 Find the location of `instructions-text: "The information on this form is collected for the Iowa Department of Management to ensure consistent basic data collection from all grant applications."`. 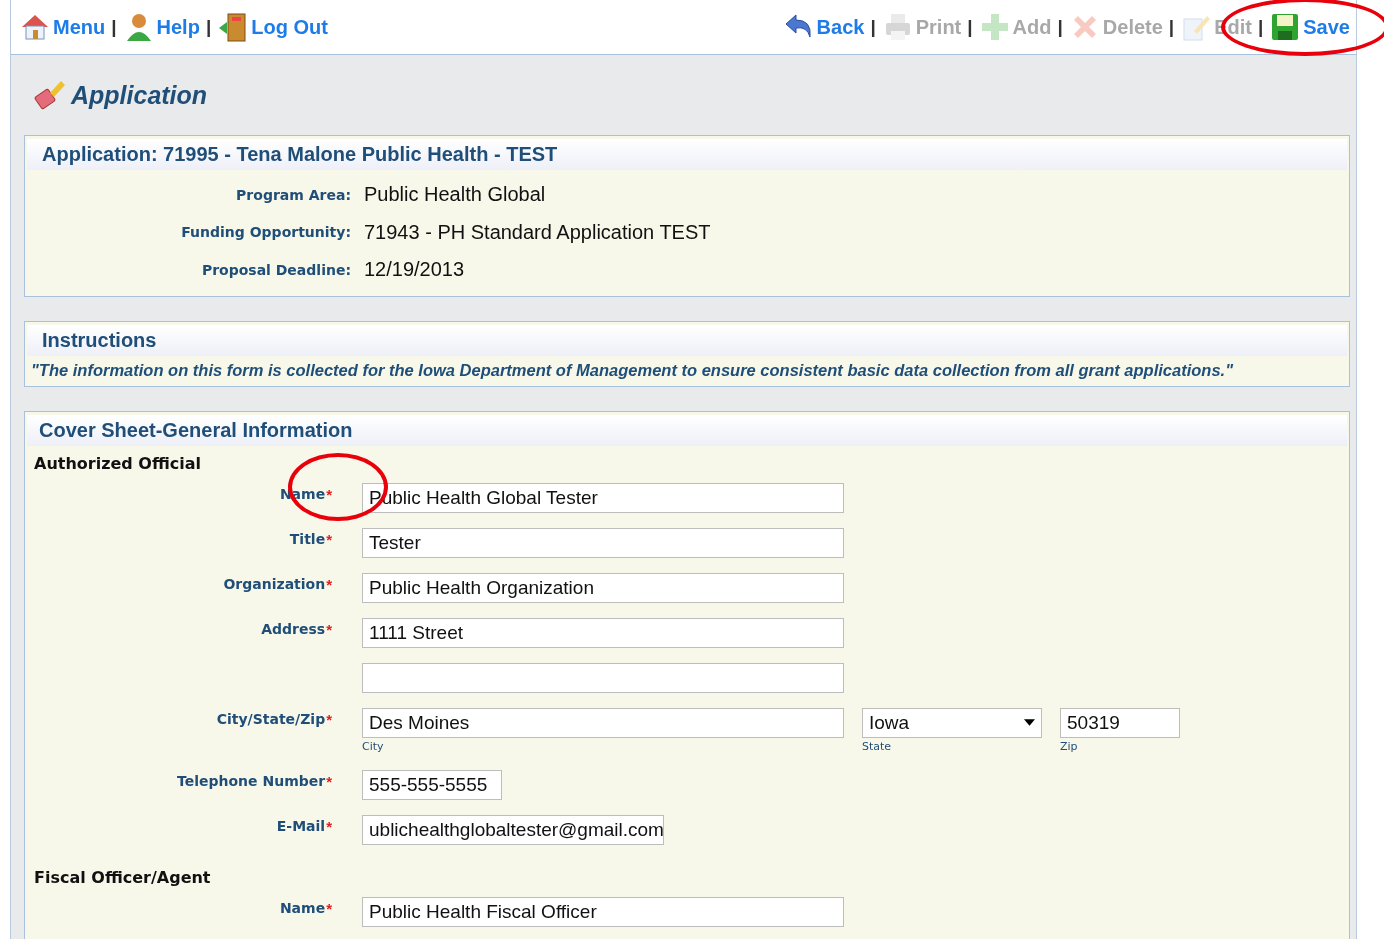

instructions-text: "The information on this form is collected for the Iowa Department of Management to ensure consistent basic data collection from all grant applications." is located at coordinates (632, 370).